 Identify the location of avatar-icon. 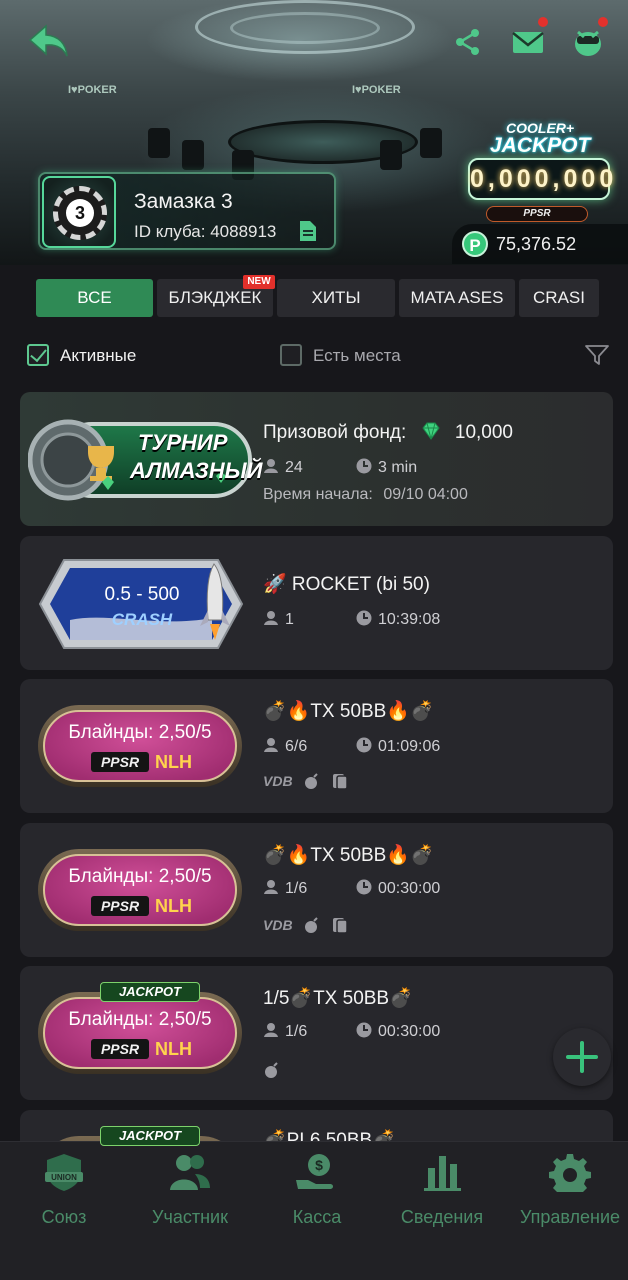
(588, 43).